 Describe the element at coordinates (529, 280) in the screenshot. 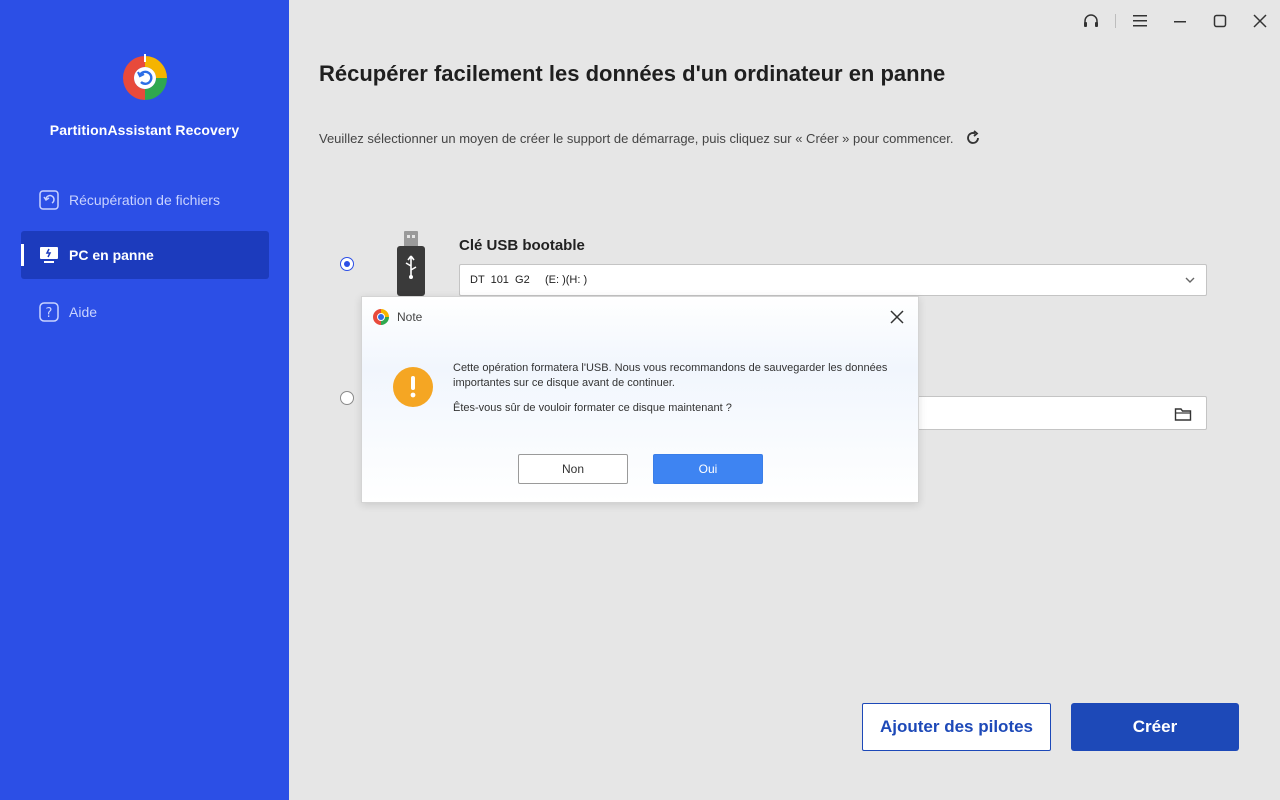

I see `usb-drive-select-value: DT 101 G2 (E: )(H: )` at that location.